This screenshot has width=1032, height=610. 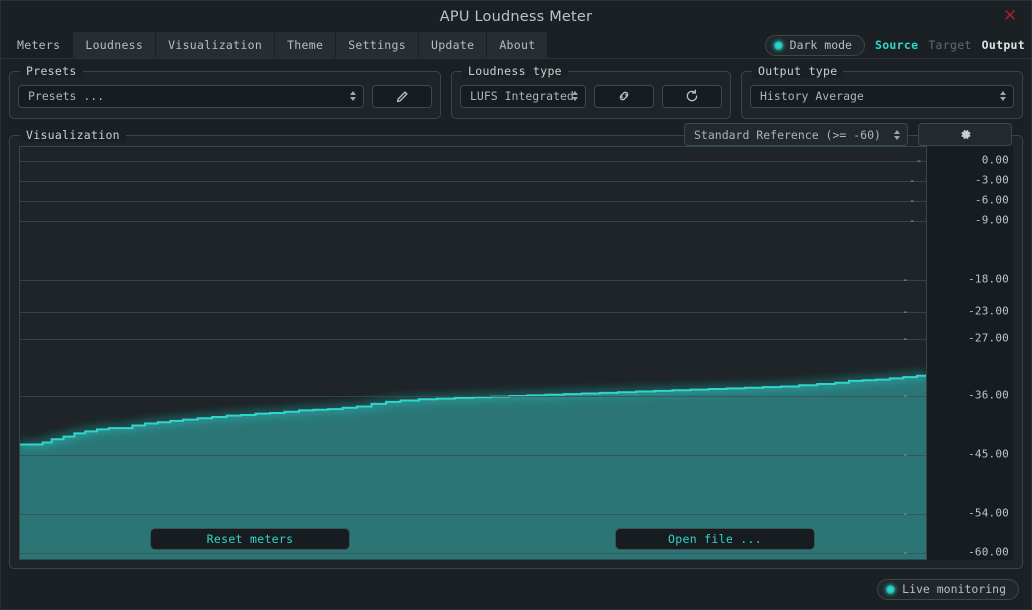 I want to click on output-type-body: History Average, so click(x=882, y=96).